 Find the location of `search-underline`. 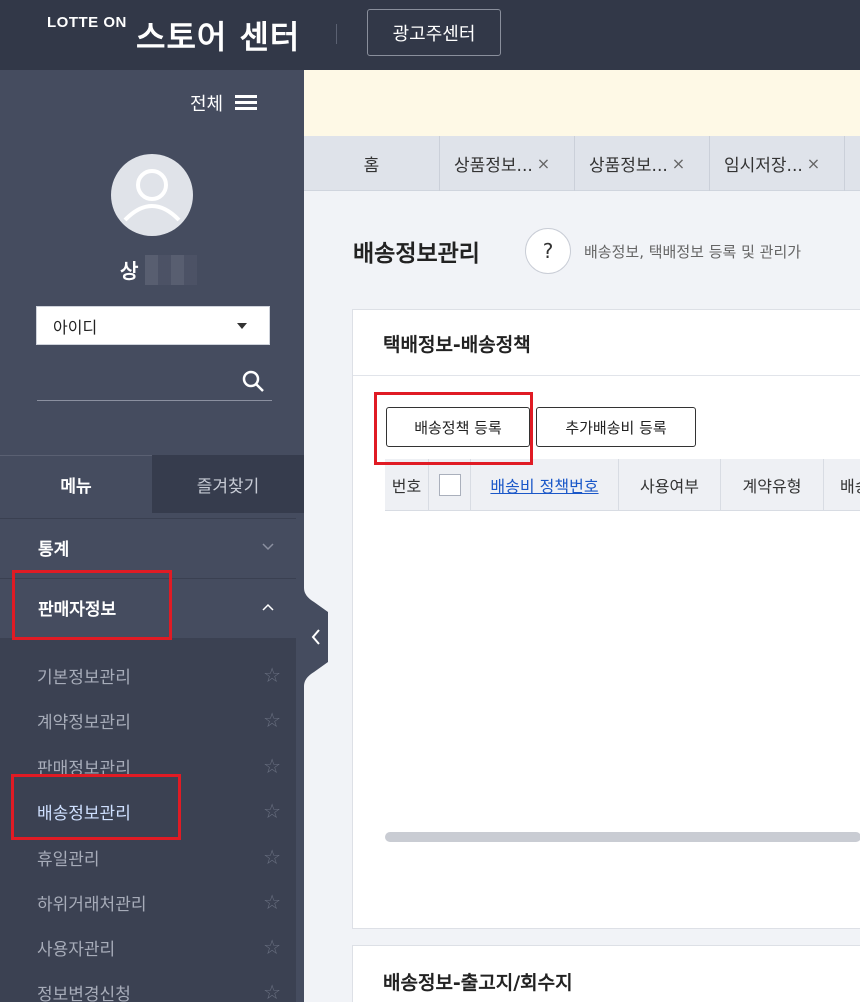

search-underline is located at coordinates (154, 400).